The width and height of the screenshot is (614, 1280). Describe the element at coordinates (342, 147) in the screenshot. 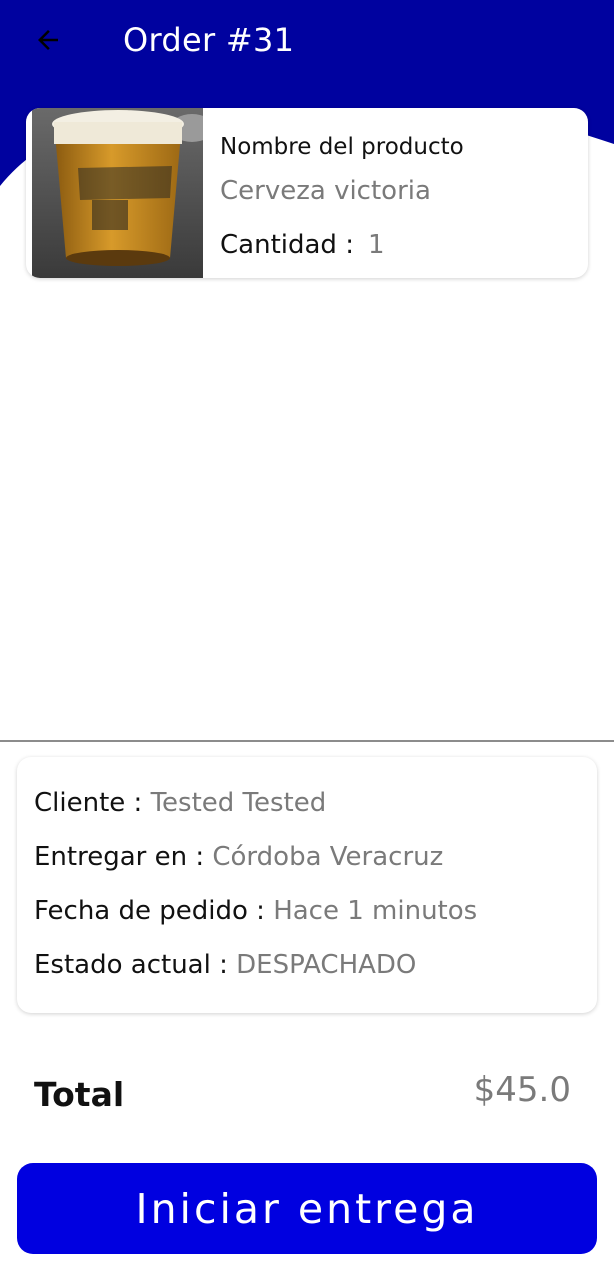

I see `product-name-label: Nombre del producto` at that location.